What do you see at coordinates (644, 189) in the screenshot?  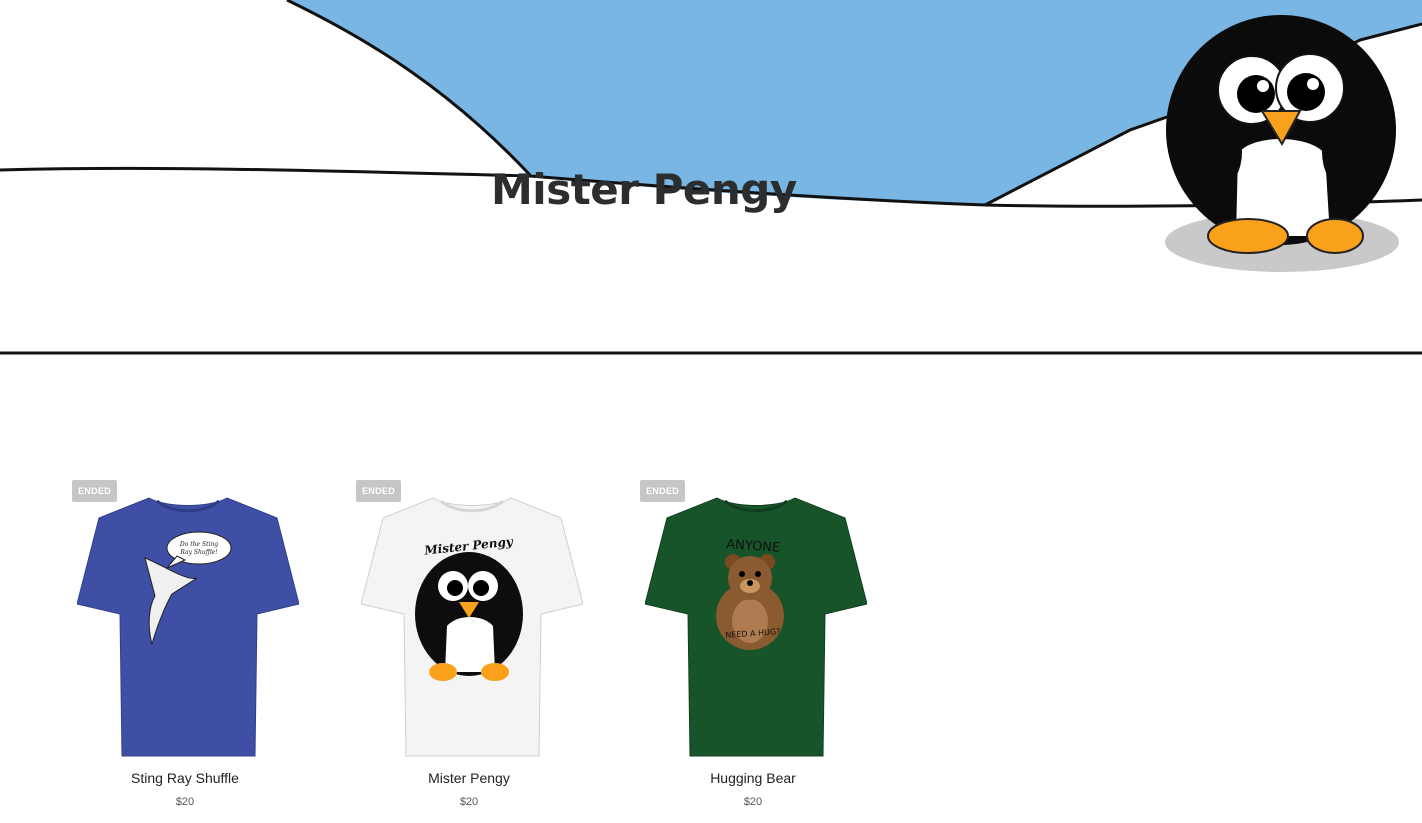 I see `store-title: Mister Pengy` at bounding box center [644, 189].